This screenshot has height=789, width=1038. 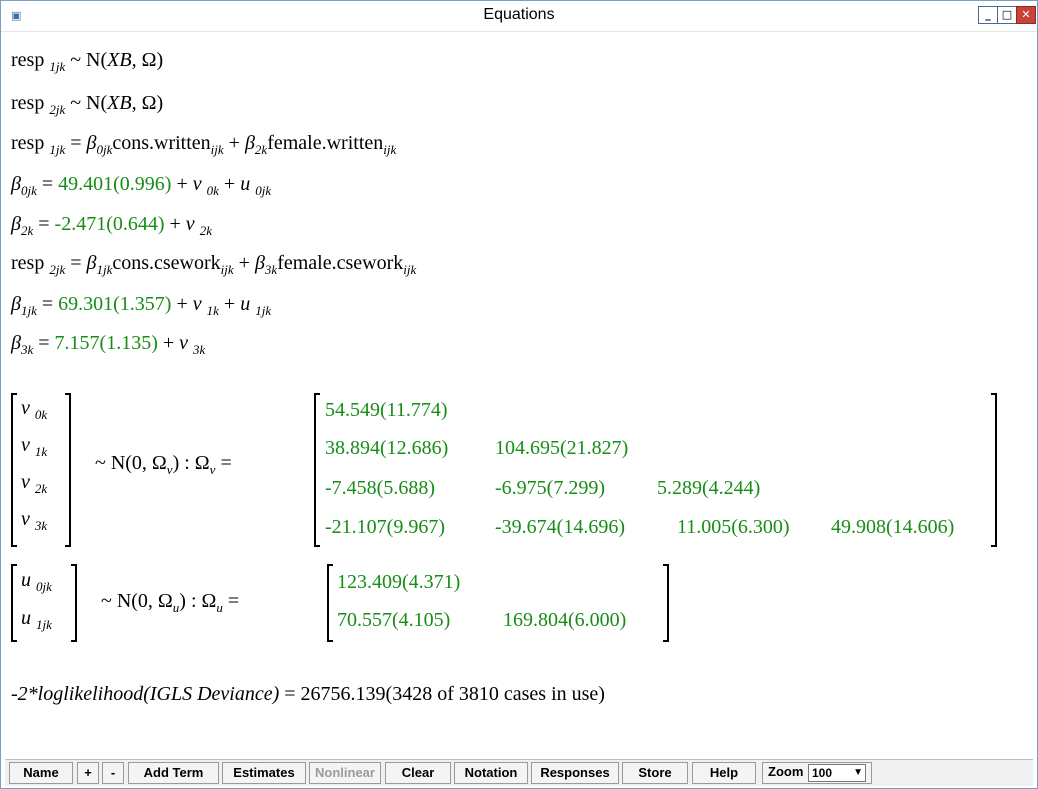 What do you see at coordinates (380, 488) in the screenshot?
I see `matrix-cell: -7.458(5.688)` at bounding box center [380, 488].